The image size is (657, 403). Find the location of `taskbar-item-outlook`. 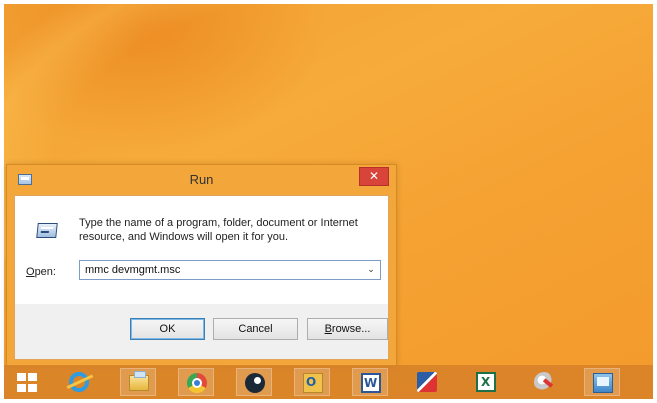

taskbar-item-outlook is located at coordinates (312, 382).